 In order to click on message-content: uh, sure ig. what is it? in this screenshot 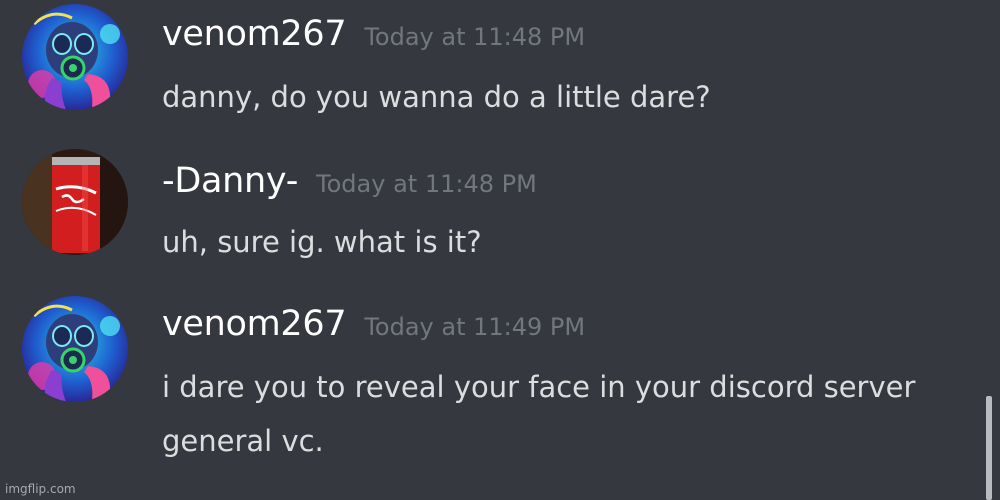, I will do `click(322, 242)`.